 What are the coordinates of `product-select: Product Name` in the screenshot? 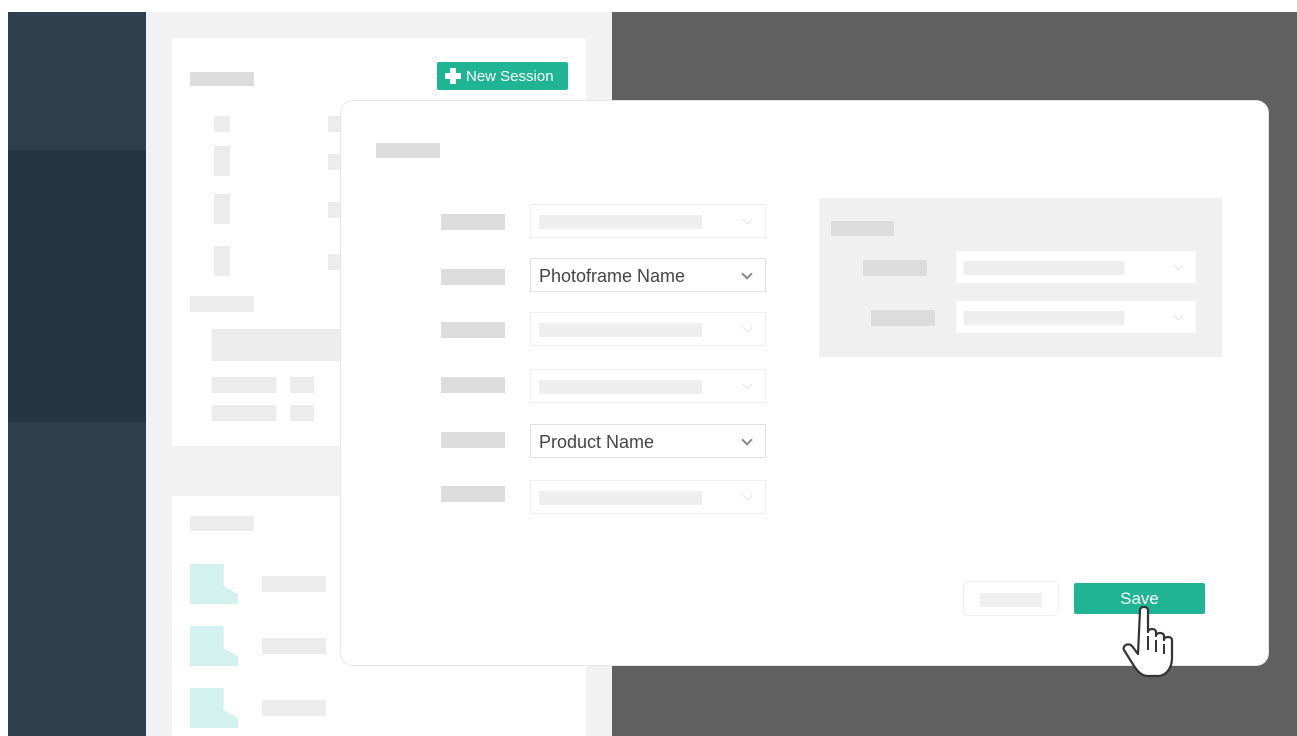 It's located at (648, 441).